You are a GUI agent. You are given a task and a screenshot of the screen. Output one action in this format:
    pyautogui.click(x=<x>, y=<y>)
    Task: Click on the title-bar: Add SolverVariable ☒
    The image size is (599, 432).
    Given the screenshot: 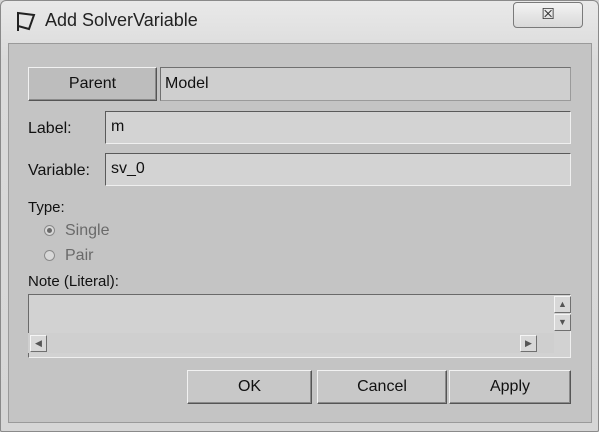 What is the action you would take?
    pyautogui.click(x=299, y=22)
    